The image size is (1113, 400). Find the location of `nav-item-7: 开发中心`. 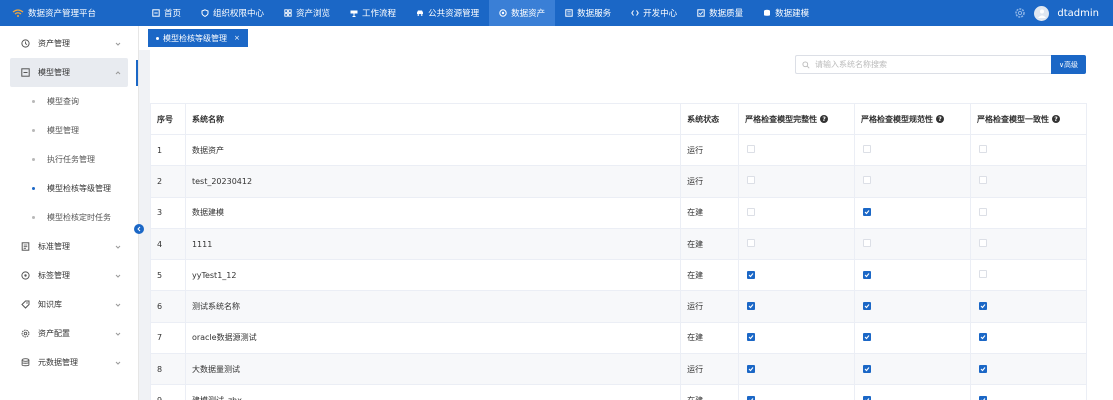

nav-item-7: 开发中心 is located at coordinates (654, 13).